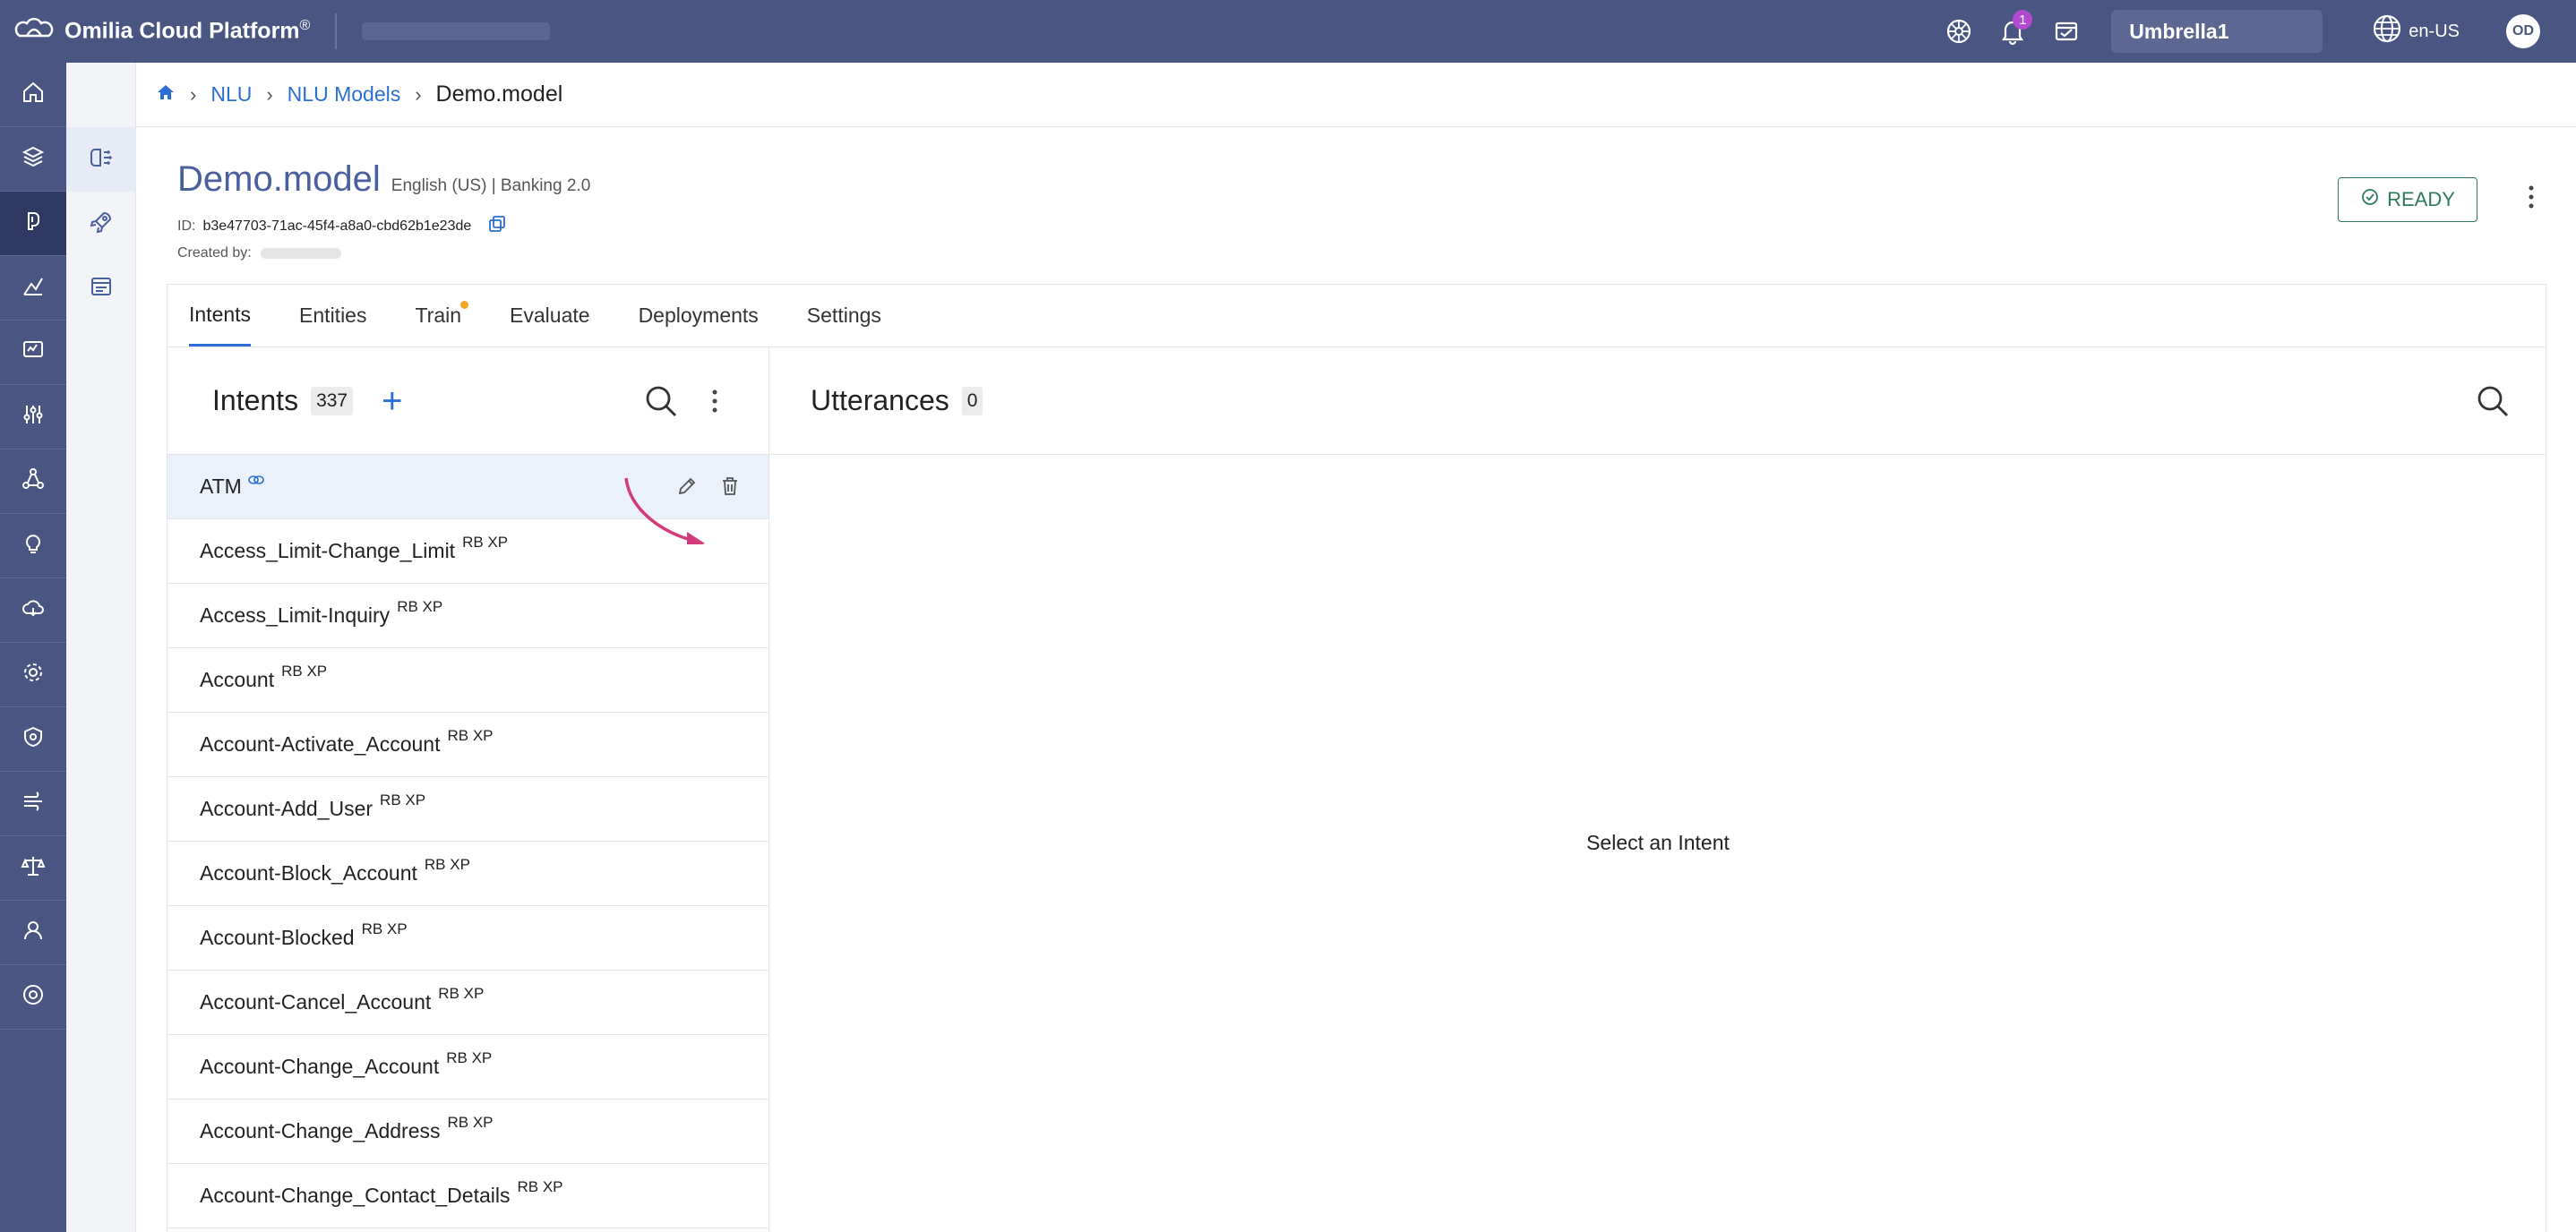 This screenshot has width=2576, height=1232. Describe the element at coordinates (2390, 31) in the screenshot. I see `globe-icon` at that location.